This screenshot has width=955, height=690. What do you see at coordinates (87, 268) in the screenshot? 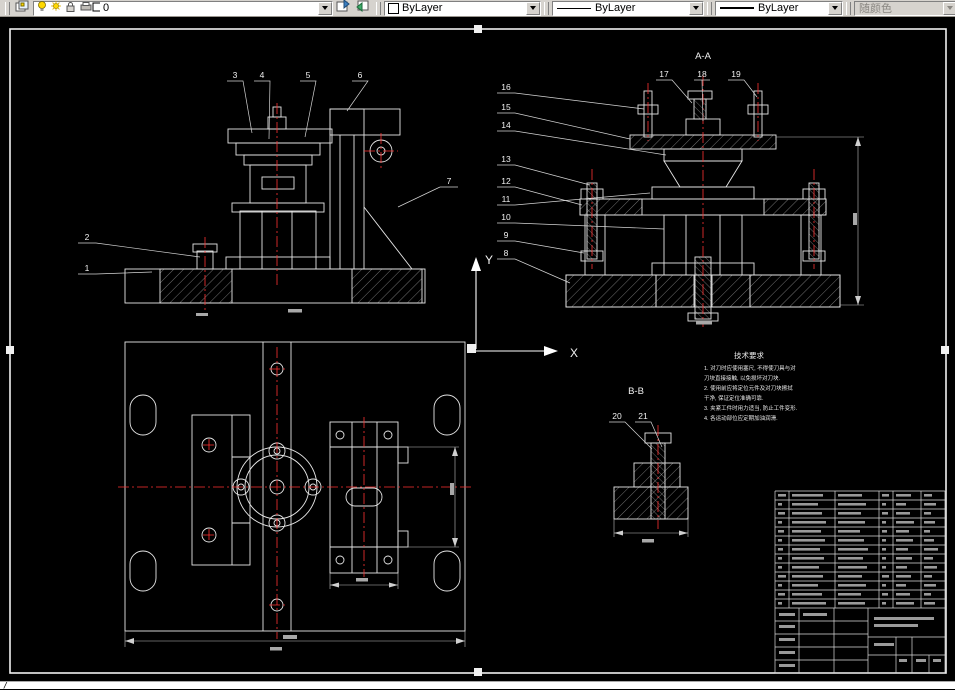
I see `balloon-1: 1` at bounding box center [87, 268].